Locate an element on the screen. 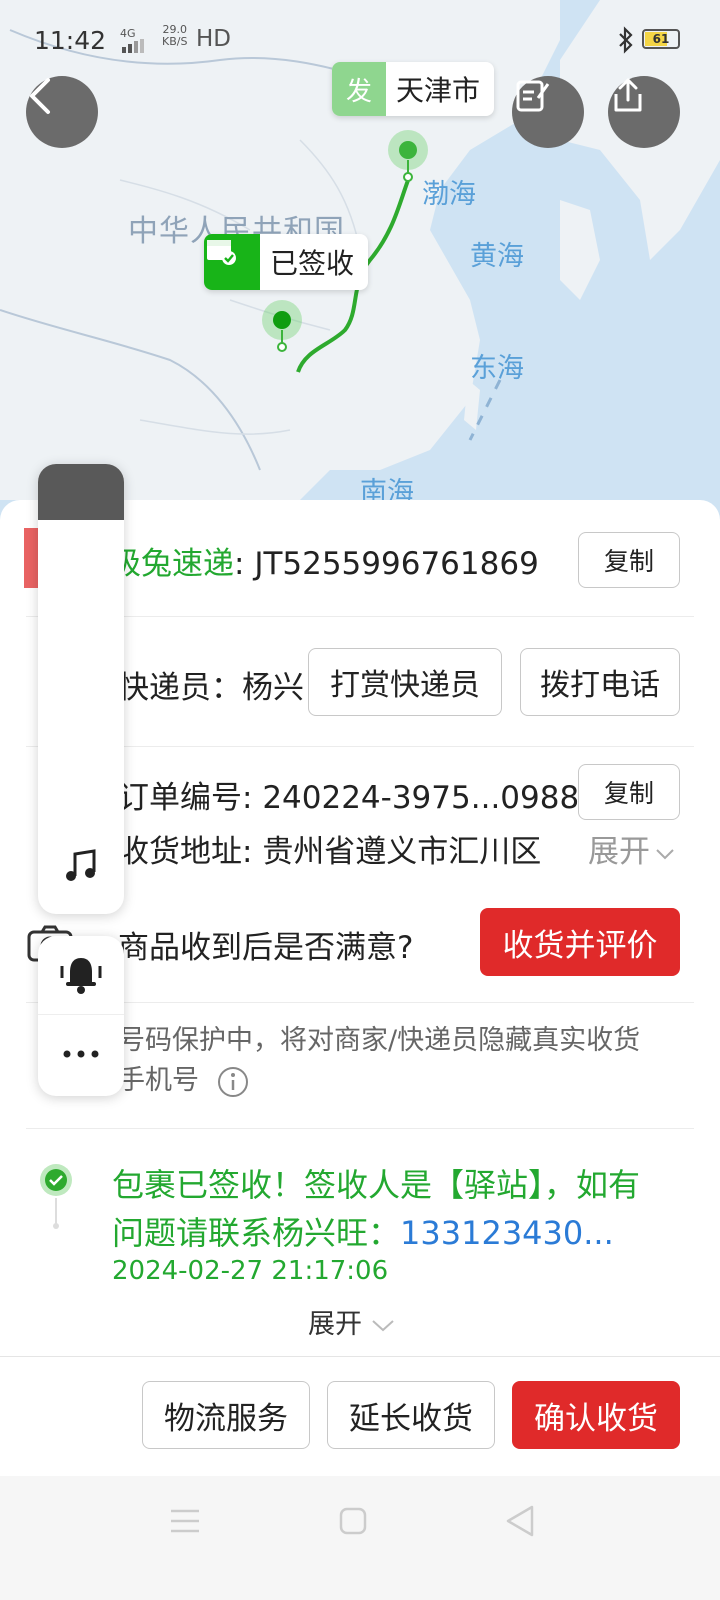 This screenshot has height=1600, width=720. network-indicator: 4G is located at coordinates (135, 41).